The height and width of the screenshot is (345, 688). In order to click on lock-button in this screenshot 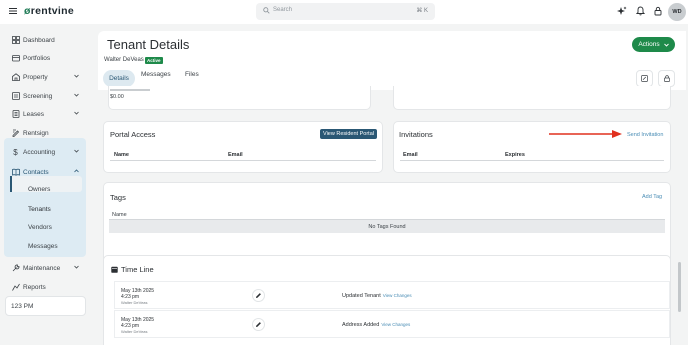, I will do `click(666, 78)`.